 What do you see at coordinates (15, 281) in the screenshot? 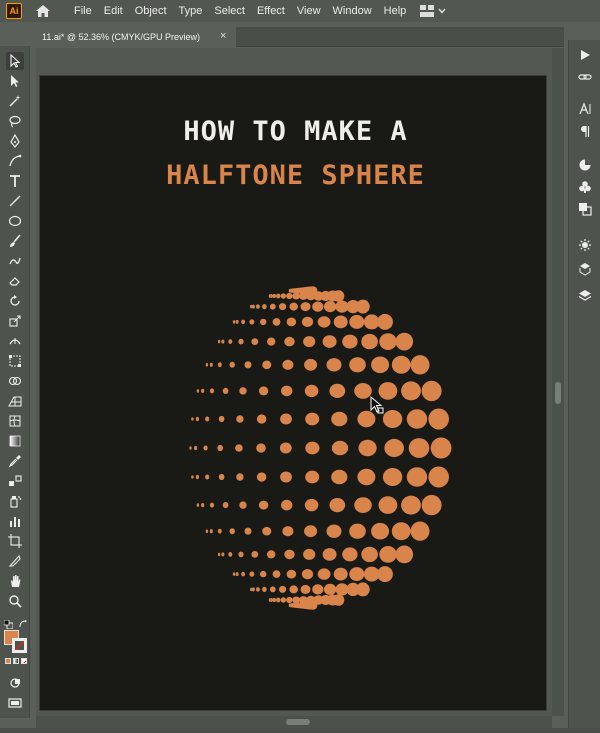
I see `eraser-icon` at bounding box center [15, 281].